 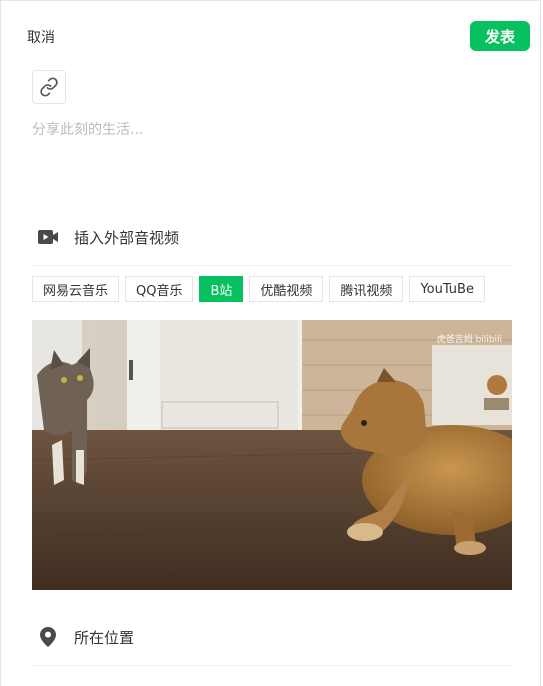 I want to click on video-watermark: 虎爸吉姆 bilibili, so click(x=469, y=340).